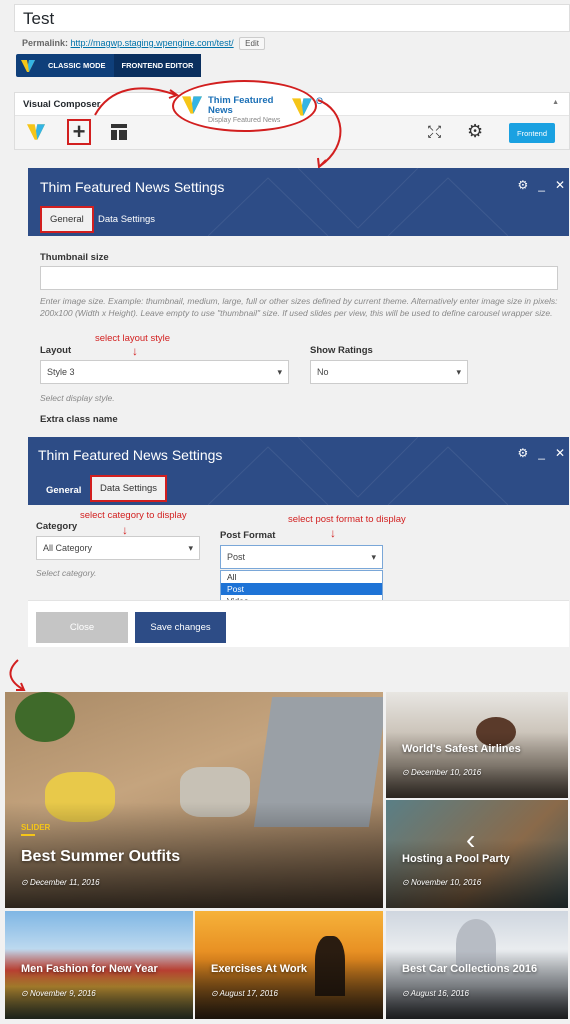 The width and height of the screenshot is (570, 1024). Describe the element at coordinates (461, 749) in the screenshot. I see `post-title: World's Safest Airlines` at that location.